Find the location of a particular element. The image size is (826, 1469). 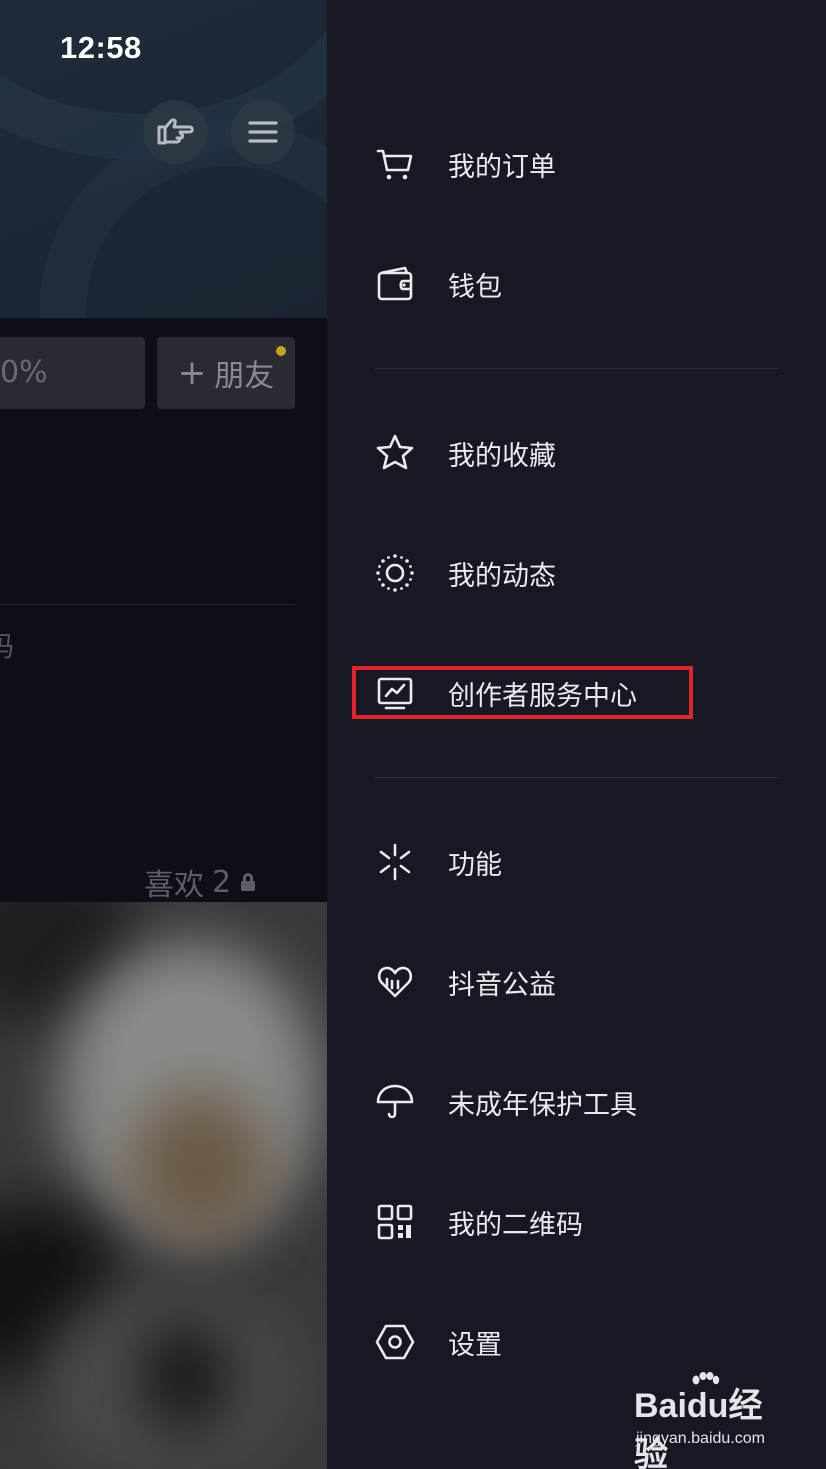

likes-count: 2 is located at coordinates (222, 882).